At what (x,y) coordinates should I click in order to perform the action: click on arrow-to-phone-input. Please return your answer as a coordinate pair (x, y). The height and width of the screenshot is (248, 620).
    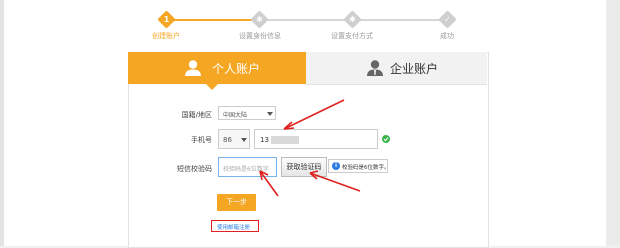
    Looking at the image, I should click on (314, 114).